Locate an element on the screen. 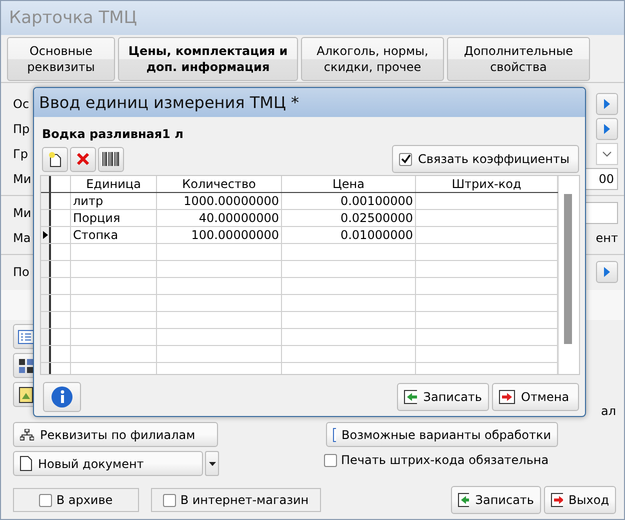  barcode-icon is located at coordinates (111, 159).